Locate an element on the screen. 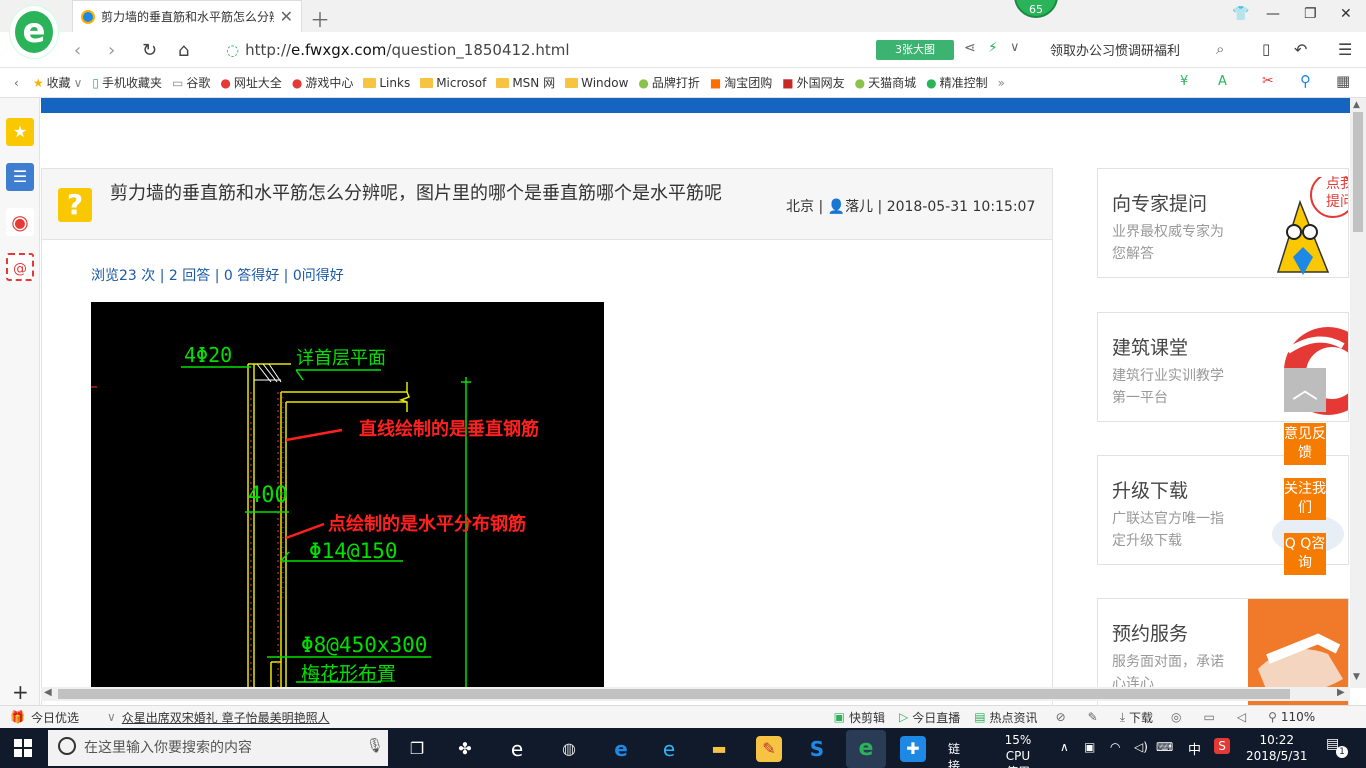  bookmark-item: MSN 网 is located at coordinates (525, 82).